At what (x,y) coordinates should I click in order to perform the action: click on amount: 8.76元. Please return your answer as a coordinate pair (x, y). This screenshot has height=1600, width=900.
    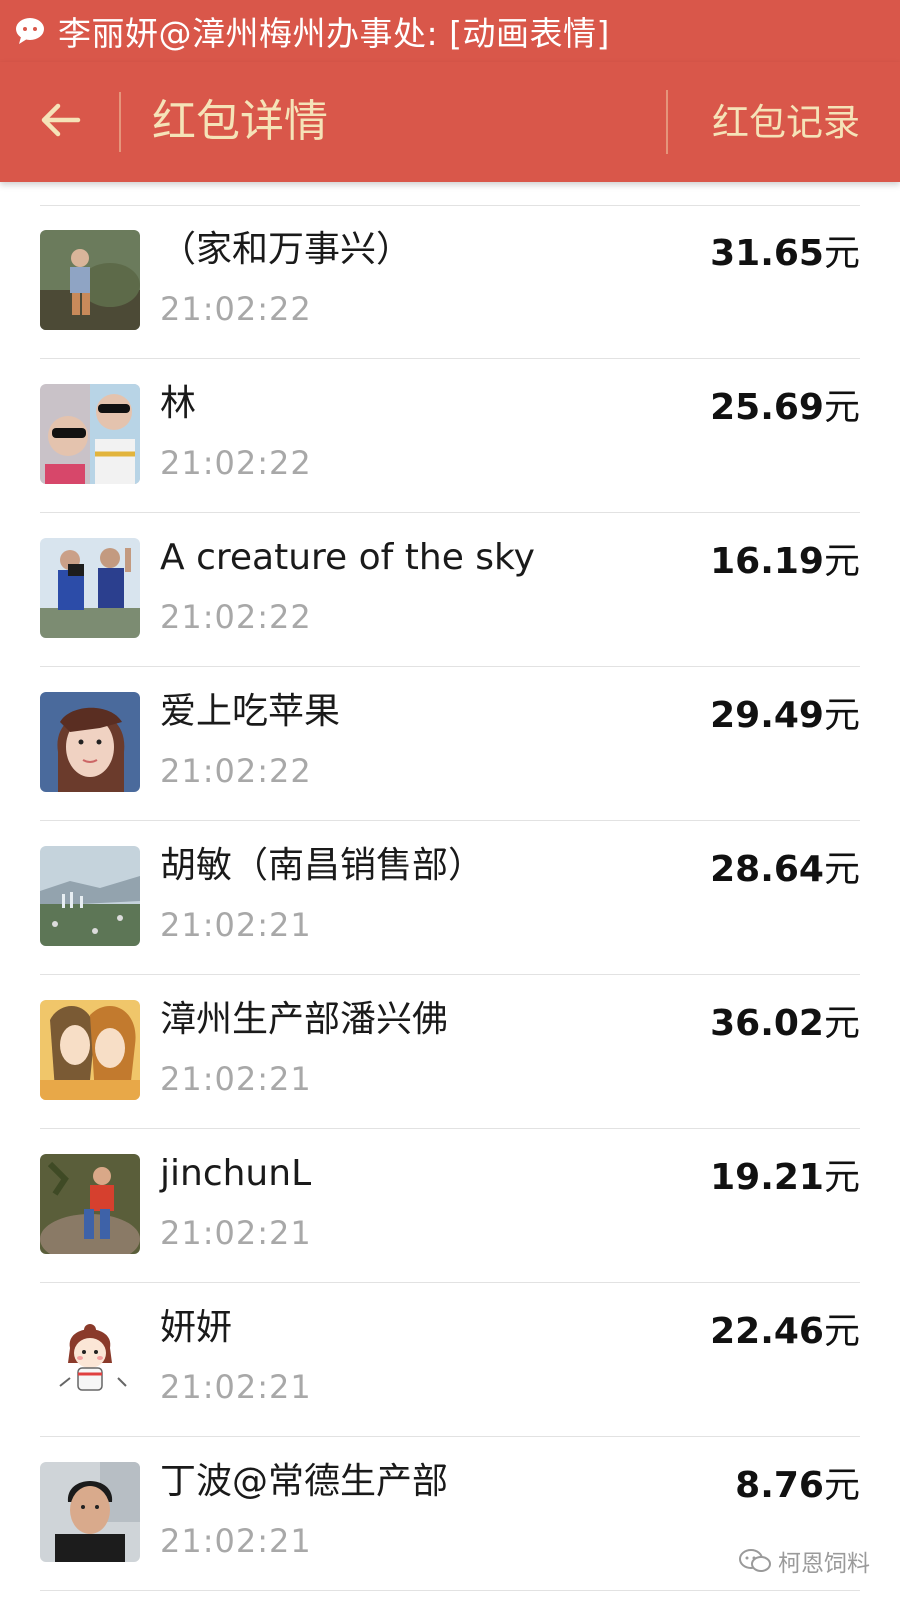
    Looking at the image, I should click on (797, 1486).